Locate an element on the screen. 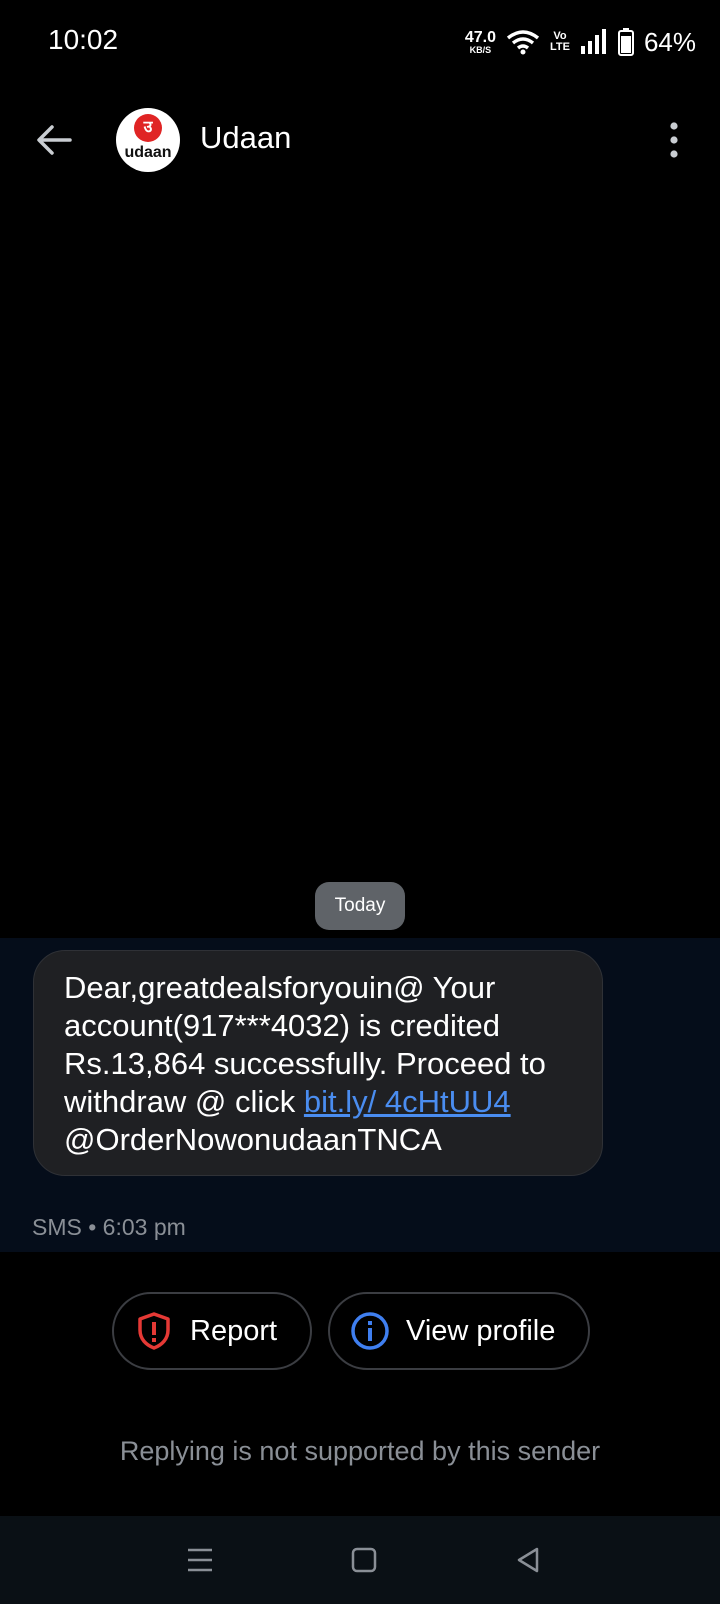 Image resolution: width=720 pixels, height=1604 pixels. report-label: Report is located at coordinates (234, 1330).